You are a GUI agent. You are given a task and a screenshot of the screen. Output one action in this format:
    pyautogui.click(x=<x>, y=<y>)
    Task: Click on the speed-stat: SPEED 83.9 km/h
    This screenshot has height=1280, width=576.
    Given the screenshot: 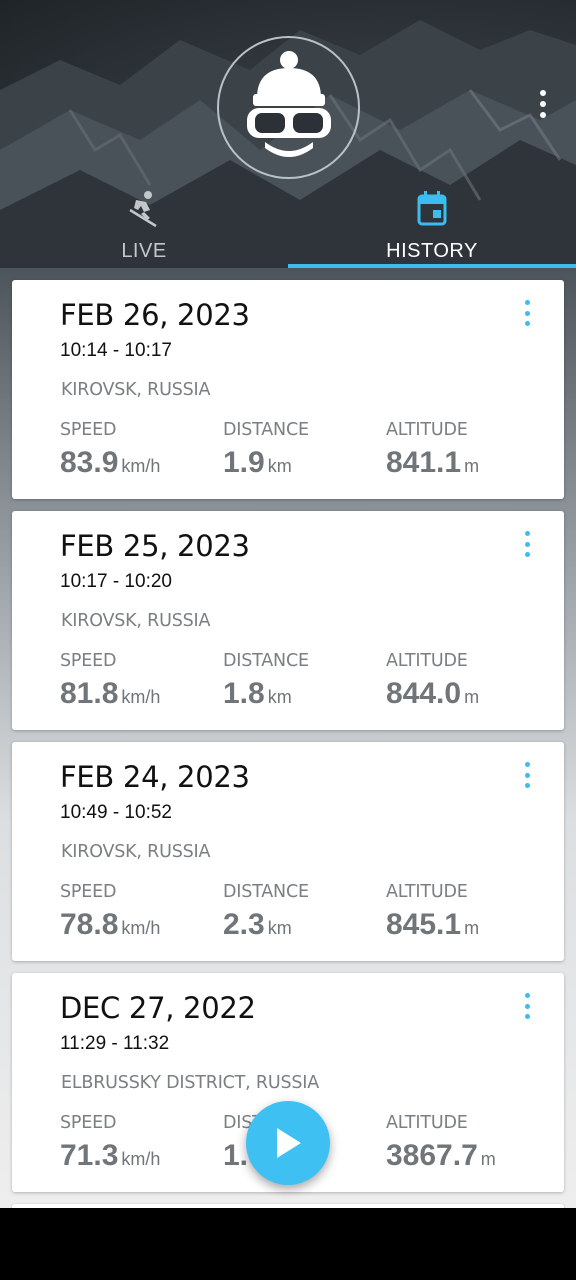 What is the action you would take?
    pyautogui.click(x=110, y=450)
    